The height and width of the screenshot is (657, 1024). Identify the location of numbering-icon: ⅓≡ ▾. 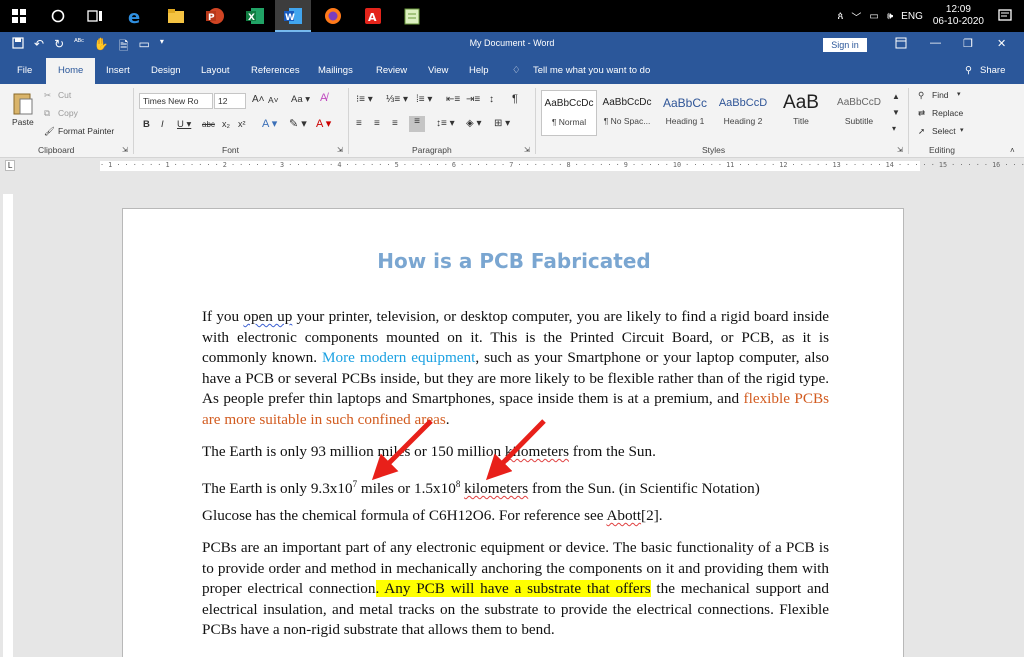
(397, 99).